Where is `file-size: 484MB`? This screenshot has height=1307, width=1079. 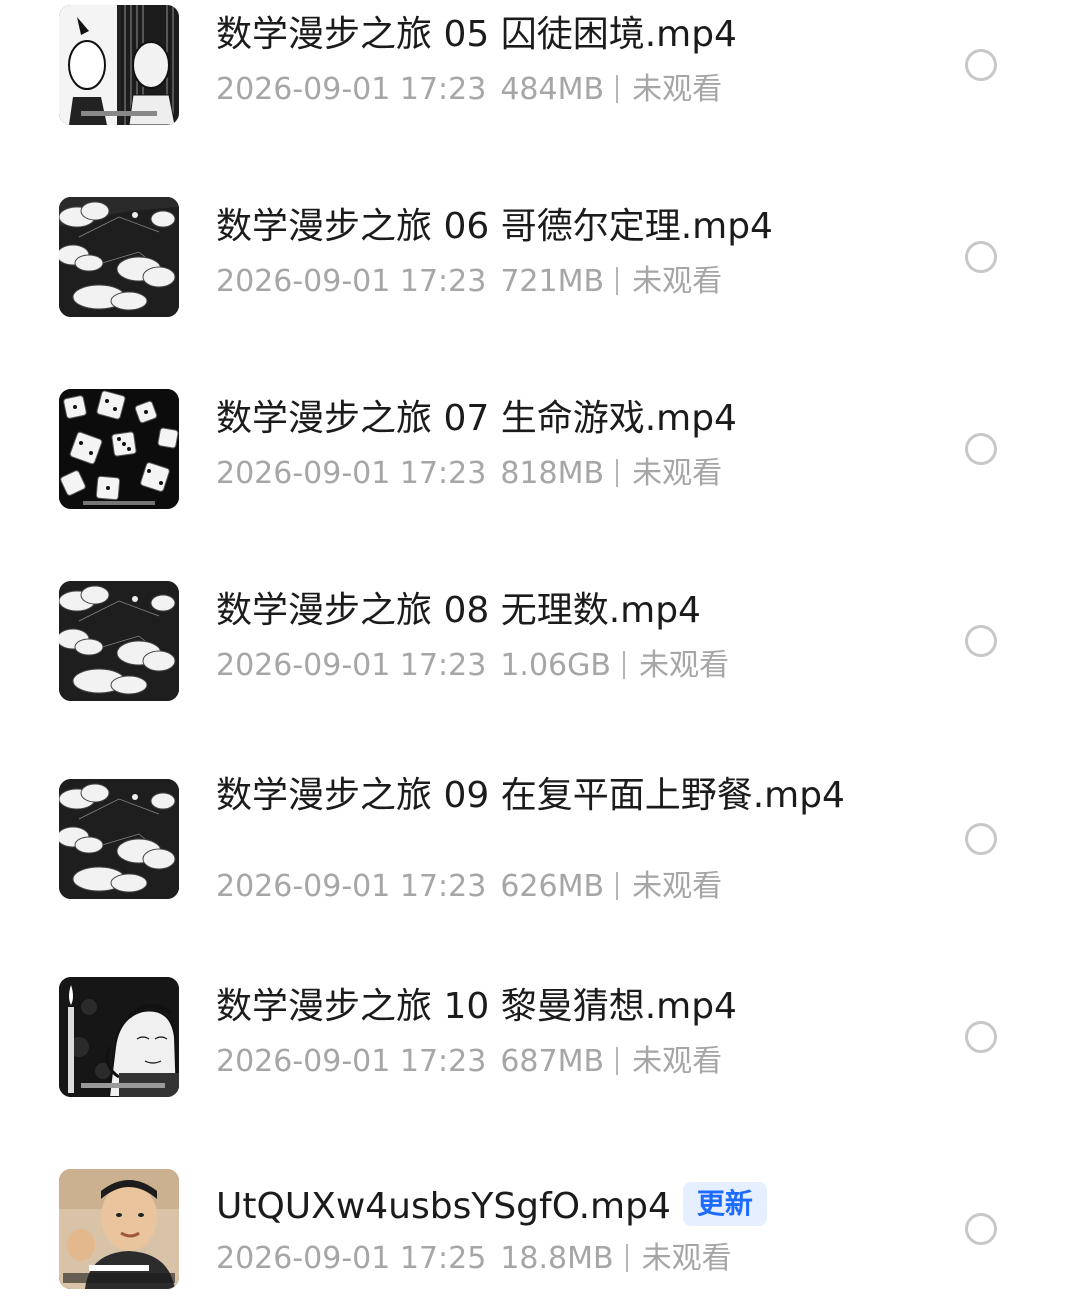 file-size: 484MB is located at coordinates (552, 89).